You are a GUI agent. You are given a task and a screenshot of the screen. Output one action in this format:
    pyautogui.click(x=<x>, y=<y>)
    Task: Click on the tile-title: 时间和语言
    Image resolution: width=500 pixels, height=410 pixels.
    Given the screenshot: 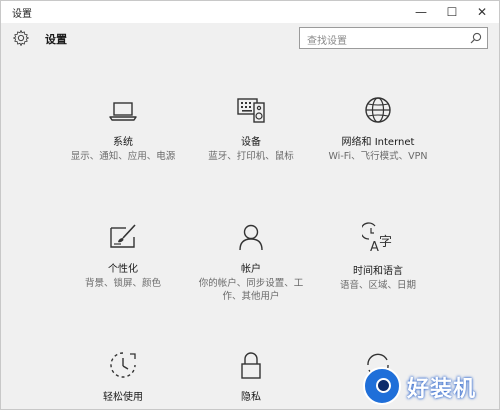 What is the action you would take?
    pyautogui.click(x=378, y=271)
    